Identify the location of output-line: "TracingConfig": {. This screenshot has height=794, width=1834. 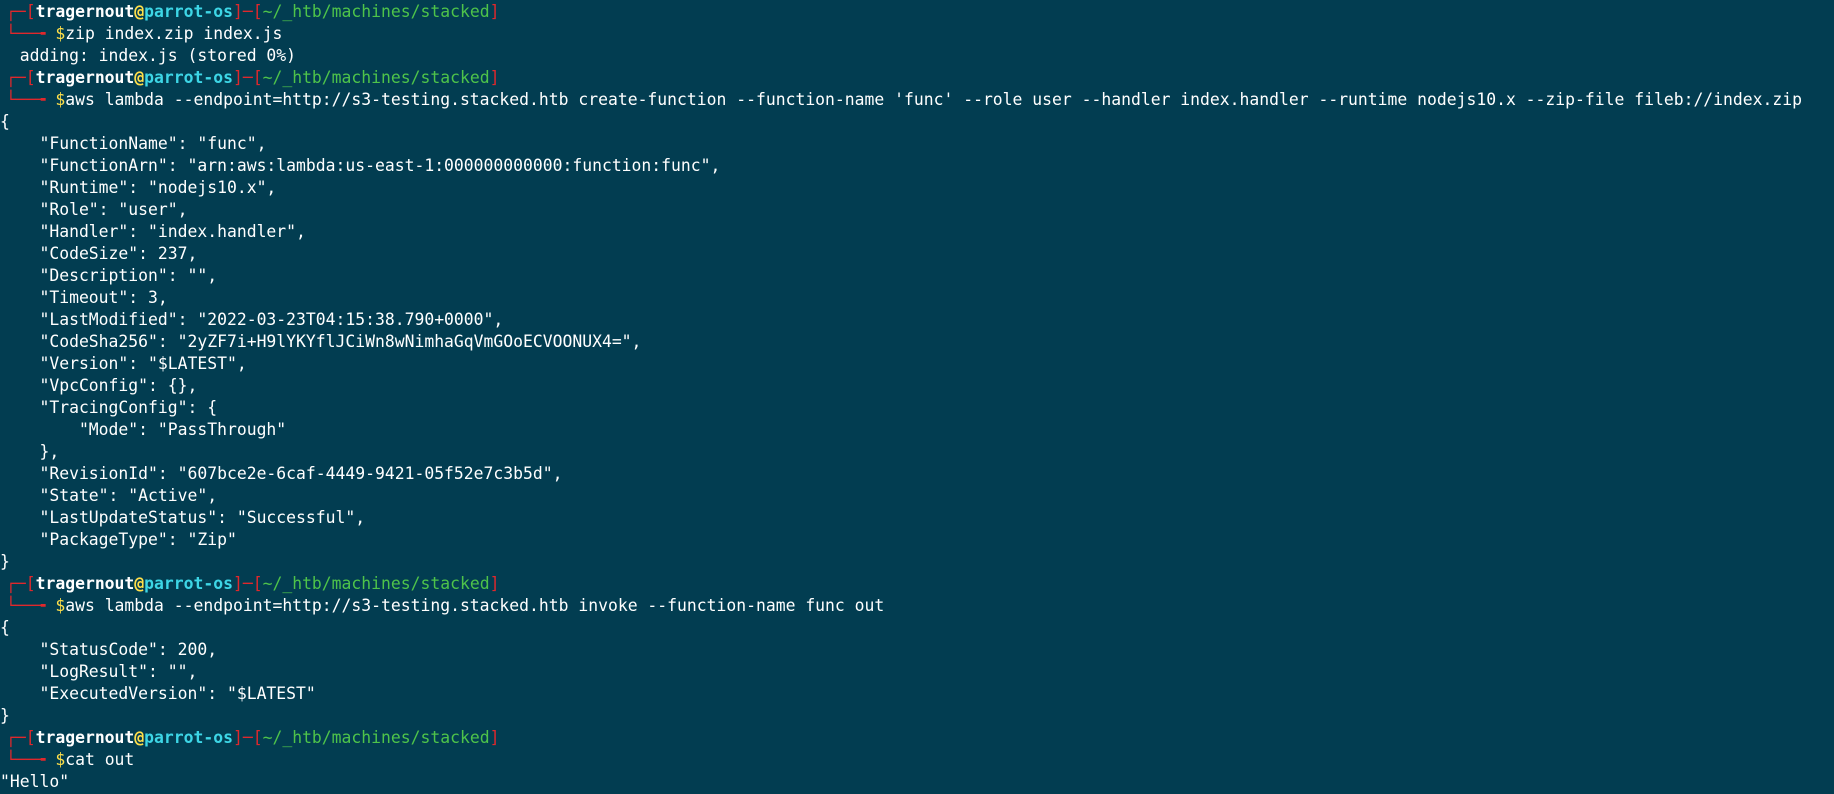
(109, 407).